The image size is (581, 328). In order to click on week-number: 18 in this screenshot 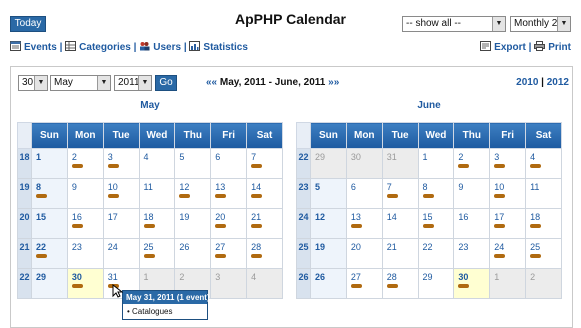, I will do `click(24, 163)`.